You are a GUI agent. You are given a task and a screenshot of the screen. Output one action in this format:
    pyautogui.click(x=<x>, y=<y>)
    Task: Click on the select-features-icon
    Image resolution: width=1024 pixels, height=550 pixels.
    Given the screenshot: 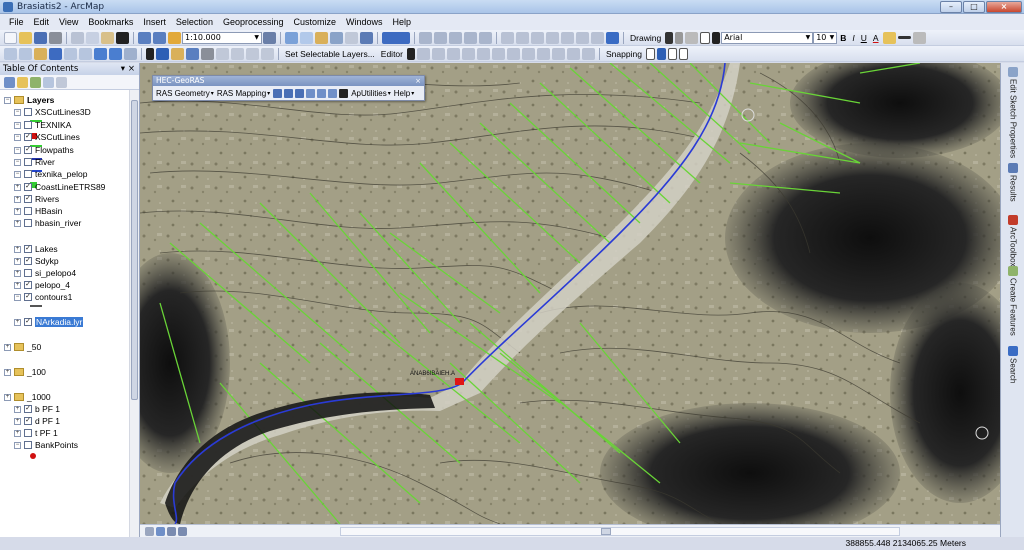 What is the action you would take?
    pyautogui.click(x=130, y=53)
    